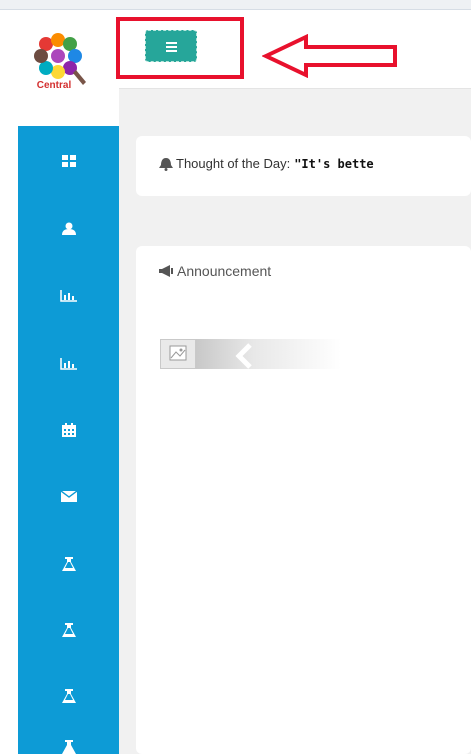 This screenshot has height=754, width=471. I want to click on announcement-header: Announcement, so click(214, 271).